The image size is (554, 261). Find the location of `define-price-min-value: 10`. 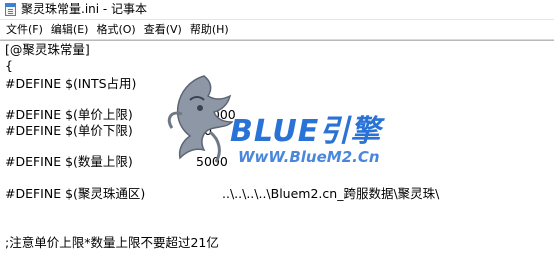

define-price-min-value: 10 is located at coordinates (204, 130).